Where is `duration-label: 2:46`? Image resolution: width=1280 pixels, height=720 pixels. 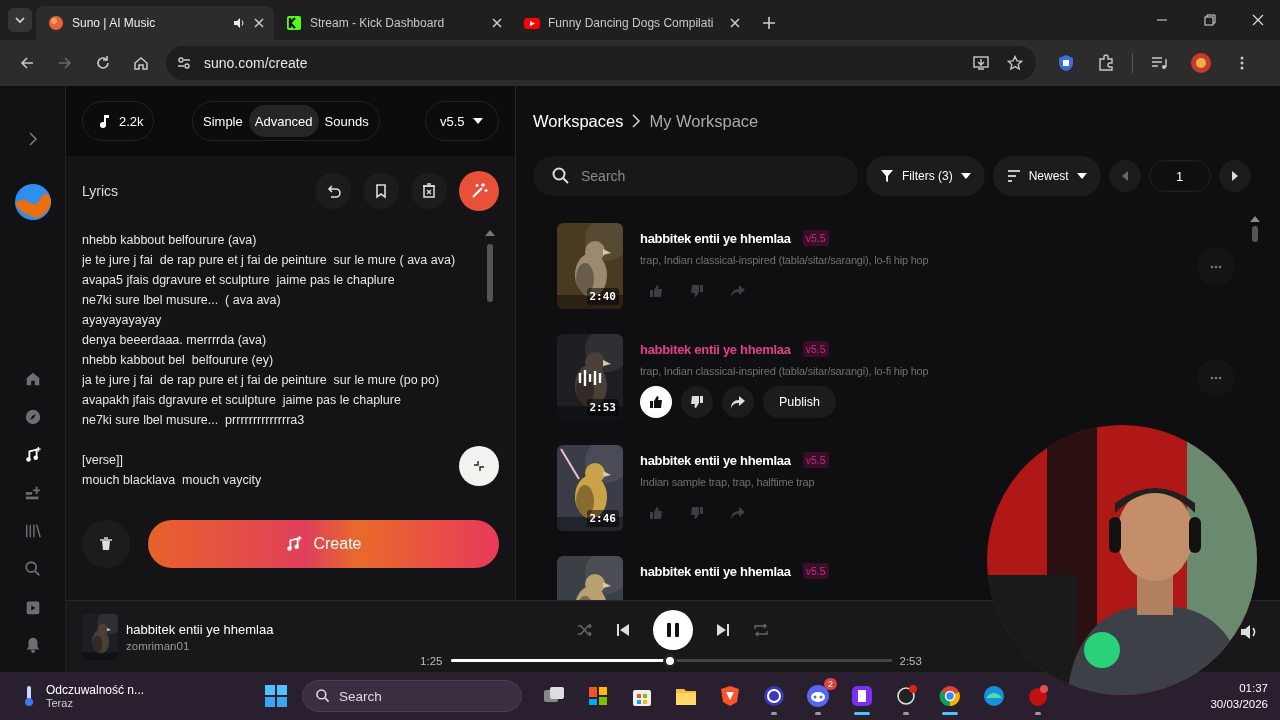 duration-label: 2:46 is located at coordinates (602, 518).